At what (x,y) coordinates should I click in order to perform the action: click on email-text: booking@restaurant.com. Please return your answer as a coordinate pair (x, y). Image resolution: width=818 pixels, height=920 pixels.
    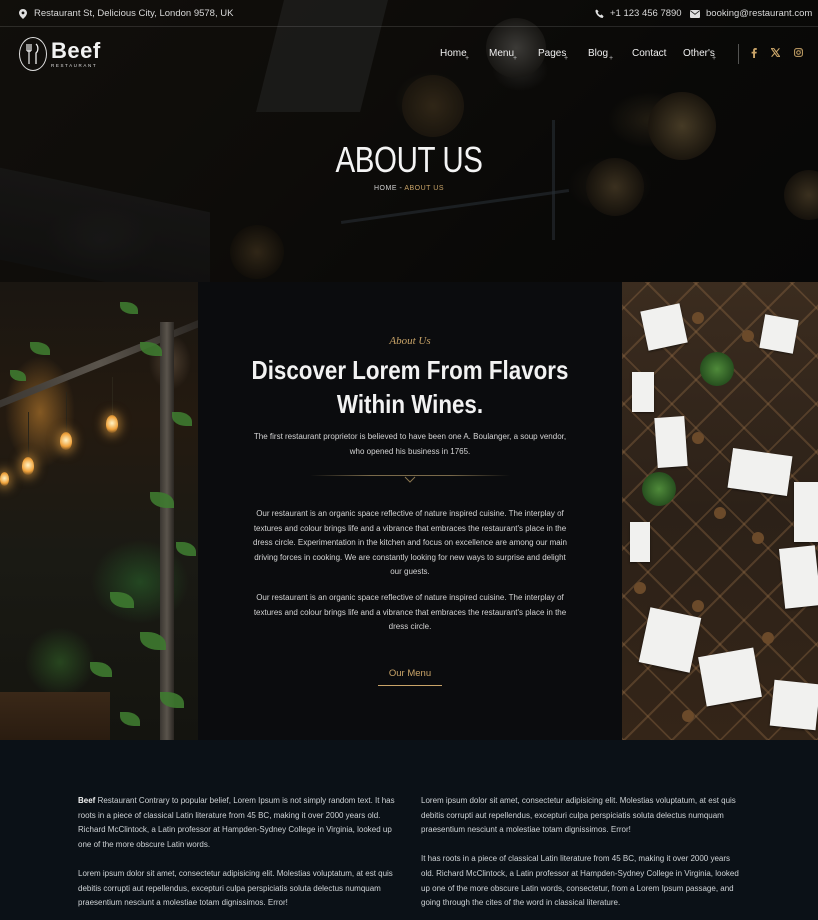
    Looking at the image, I should click on (759, 13).